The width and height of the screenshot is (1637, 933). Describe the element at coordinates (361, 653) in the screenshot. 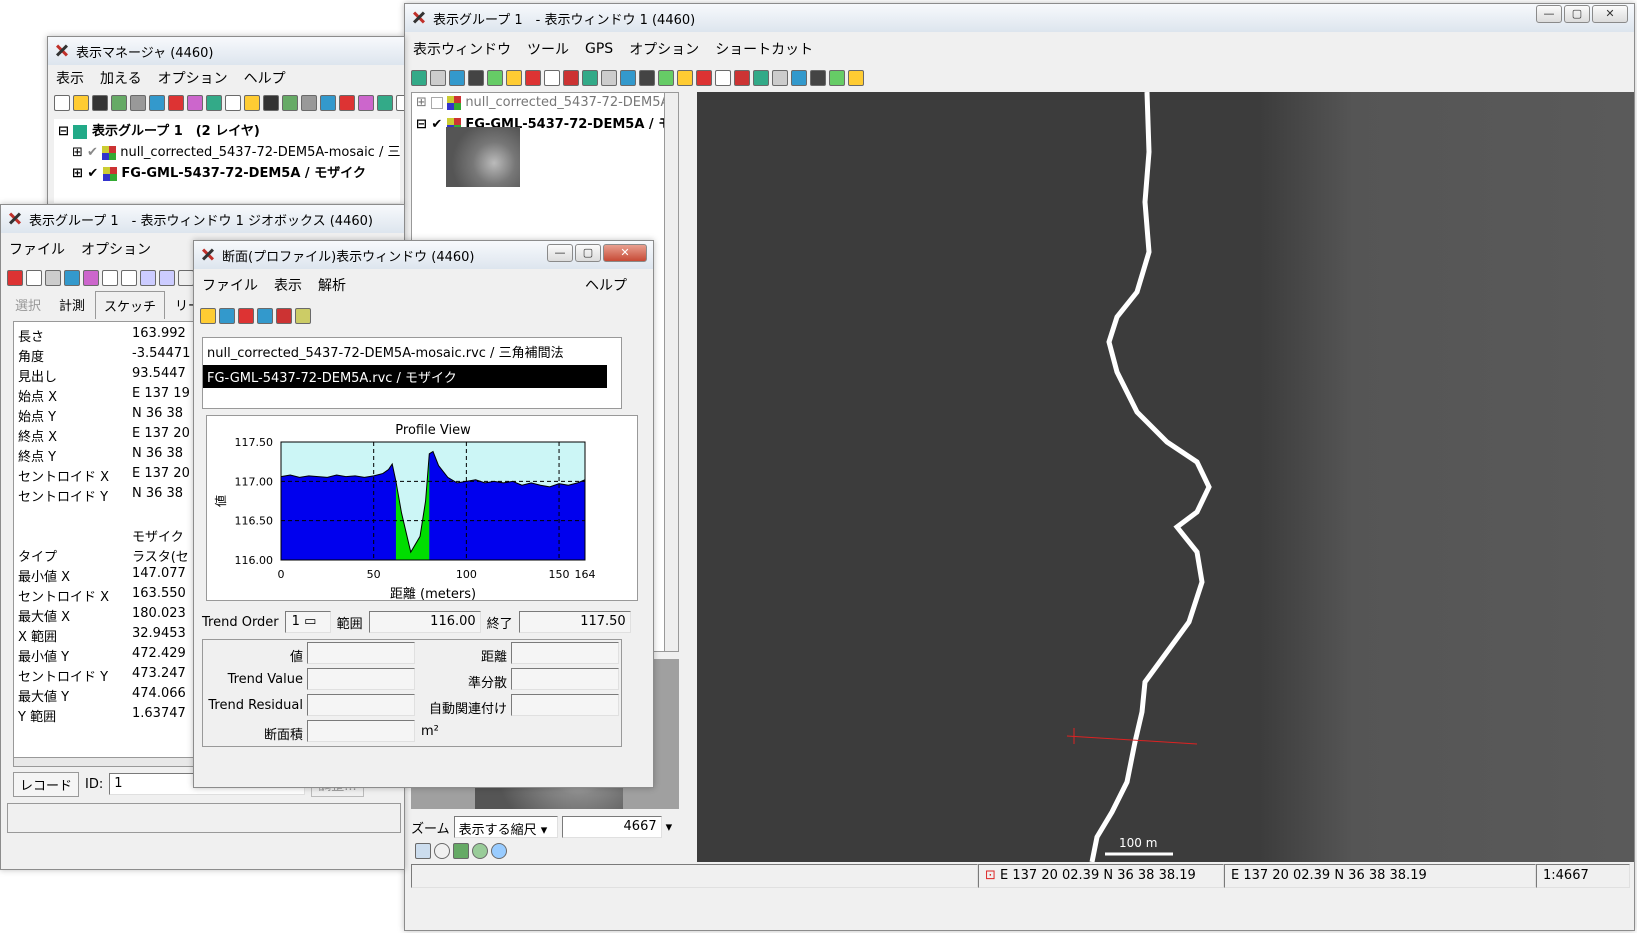

I see `value-field` at that location.